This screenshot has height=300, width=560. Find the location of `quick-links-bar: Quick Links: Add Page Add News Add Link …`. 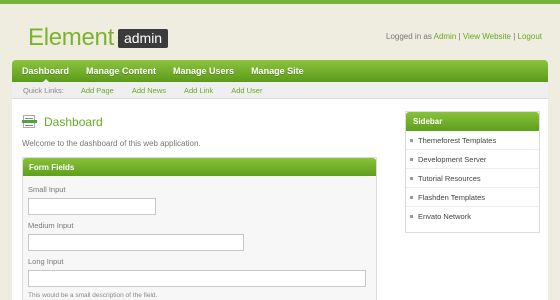

quick-links-bar: Quick Links: Add Page Add News Add Link … is located at coordinates (280, 90).